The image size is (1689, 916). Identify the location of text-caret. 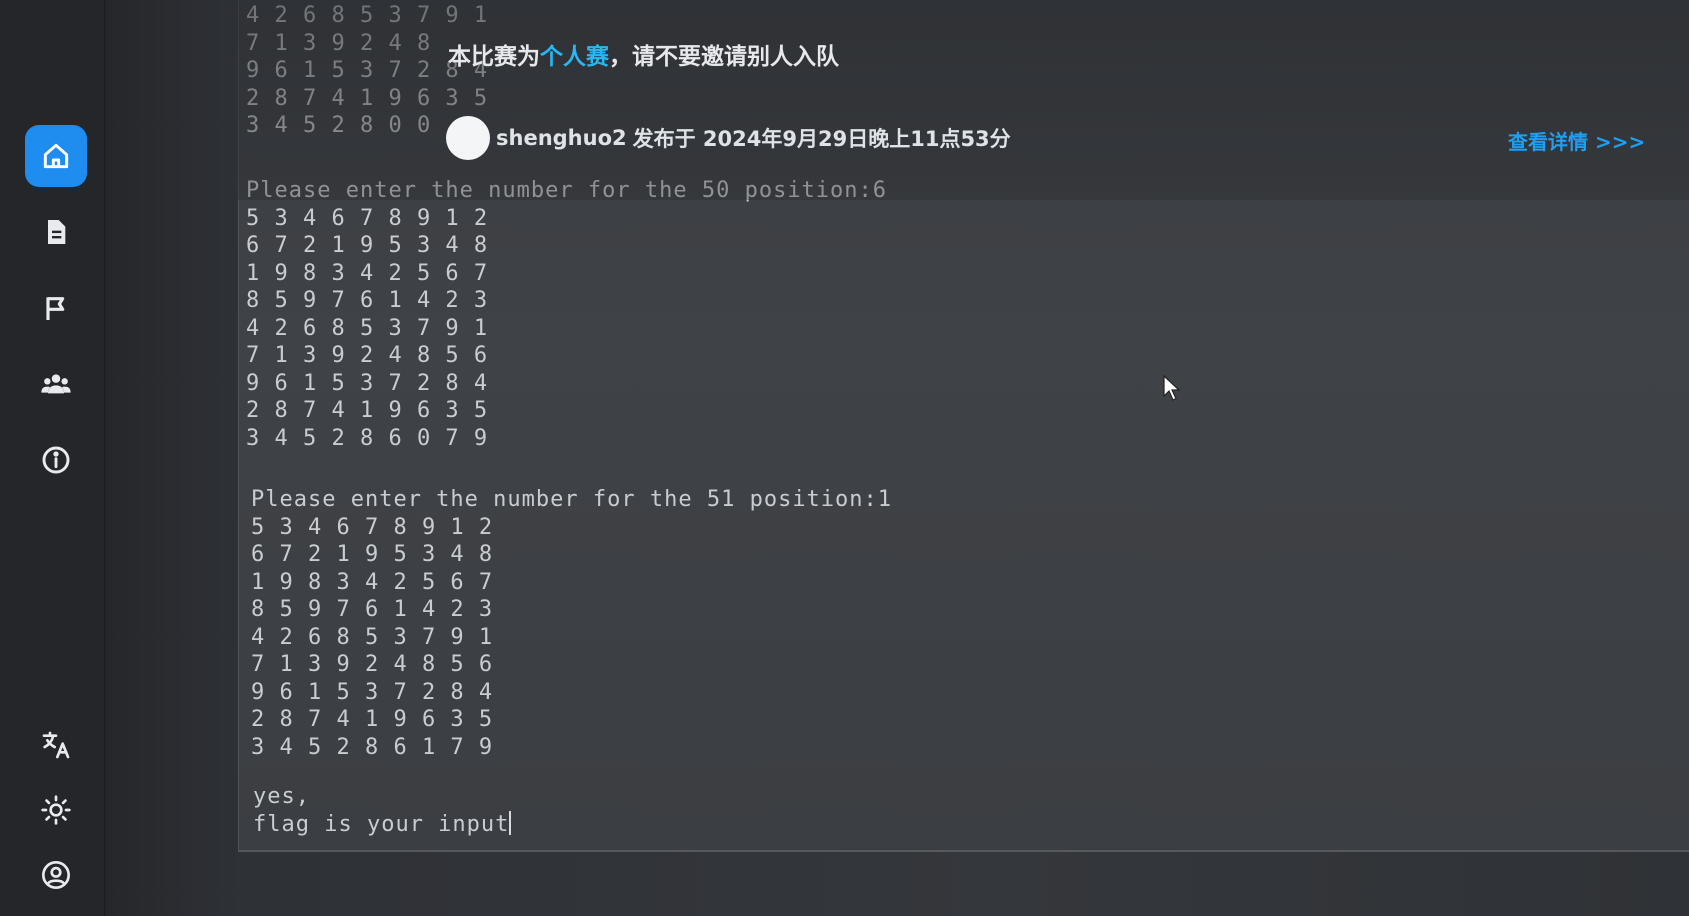
(510, 822).